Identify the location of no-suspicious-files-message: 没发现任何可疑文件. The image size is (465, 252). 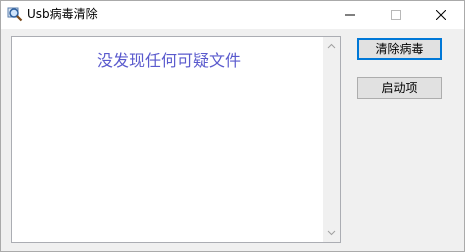
(168, 60).